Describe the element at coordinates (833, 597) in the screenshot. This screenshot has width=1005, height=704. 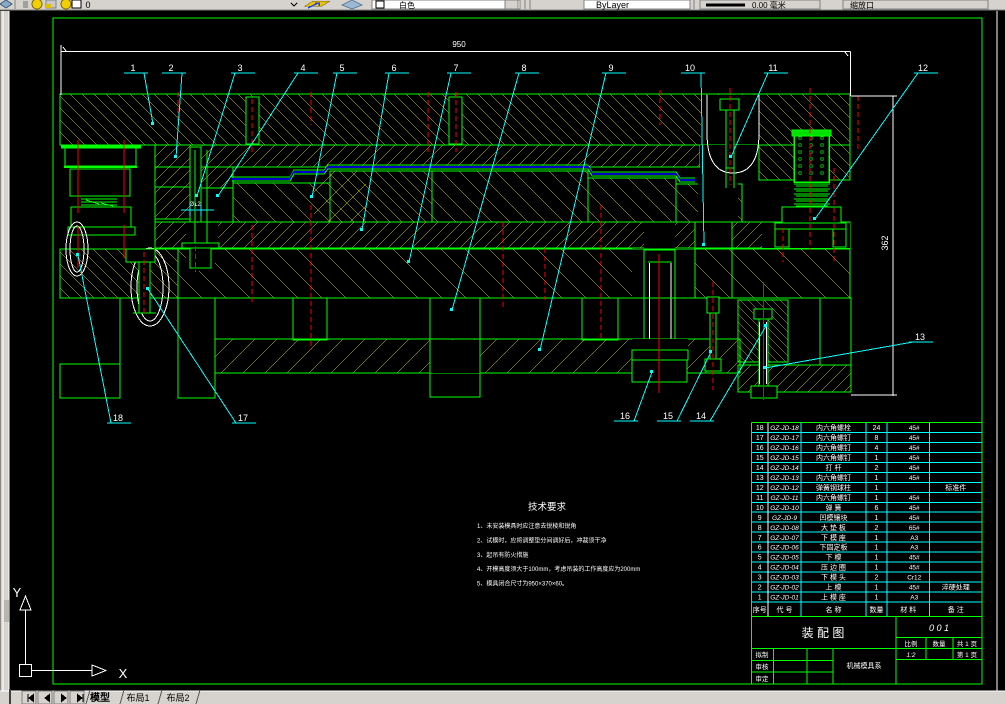
I see `svg-text: 上 模 座` at that location.